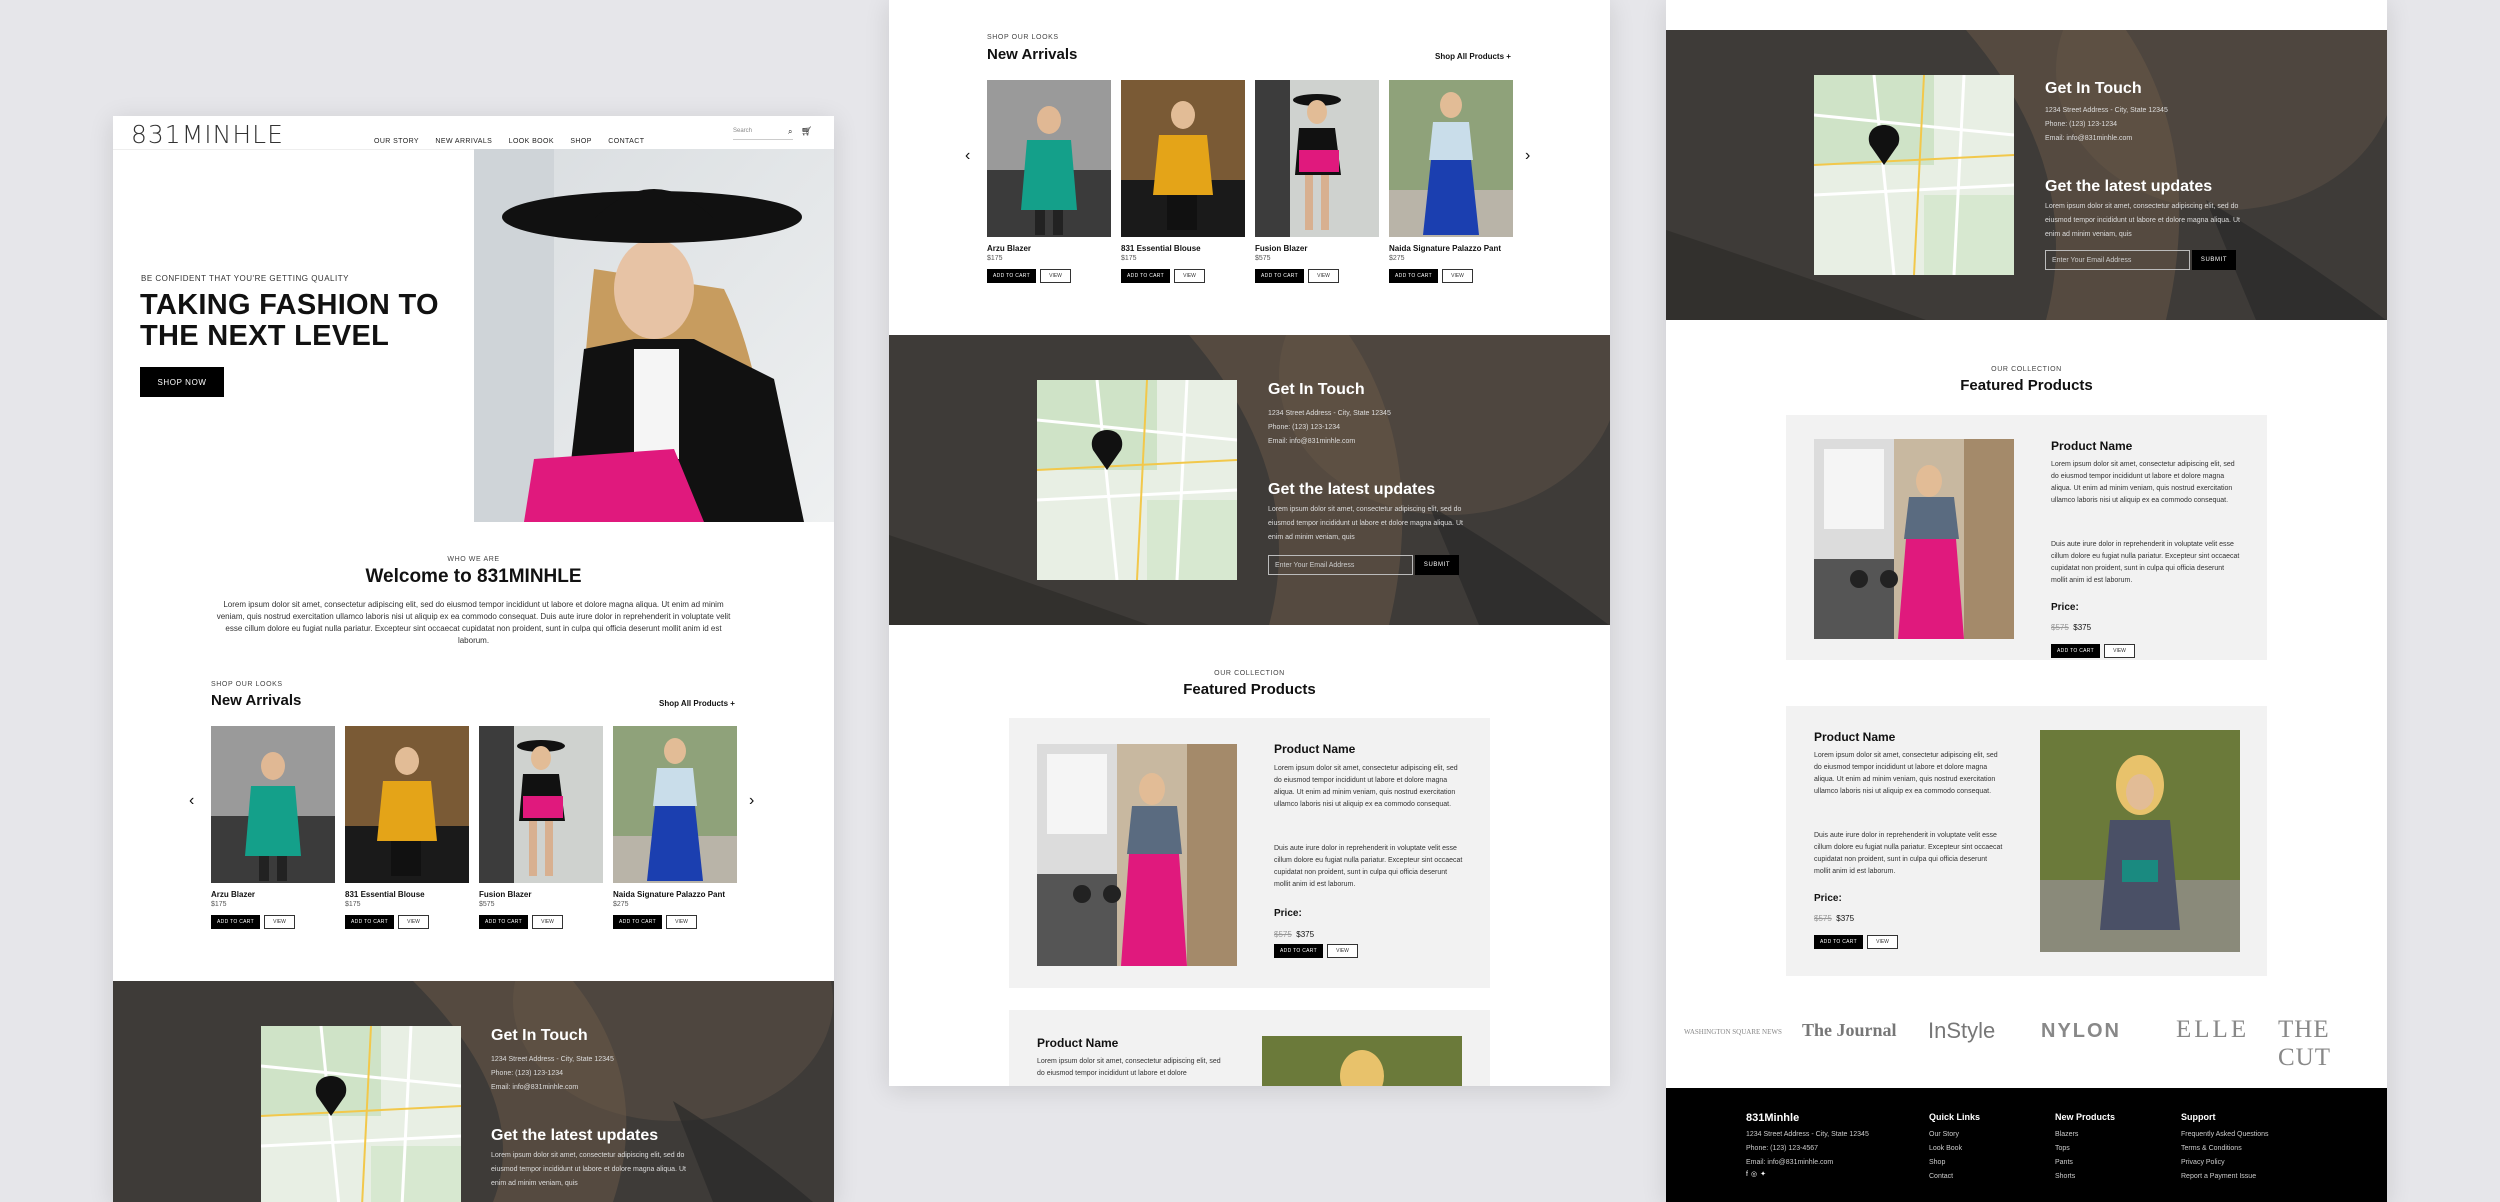  I want to click on footer-link: Tops, so click(2066, 1149).